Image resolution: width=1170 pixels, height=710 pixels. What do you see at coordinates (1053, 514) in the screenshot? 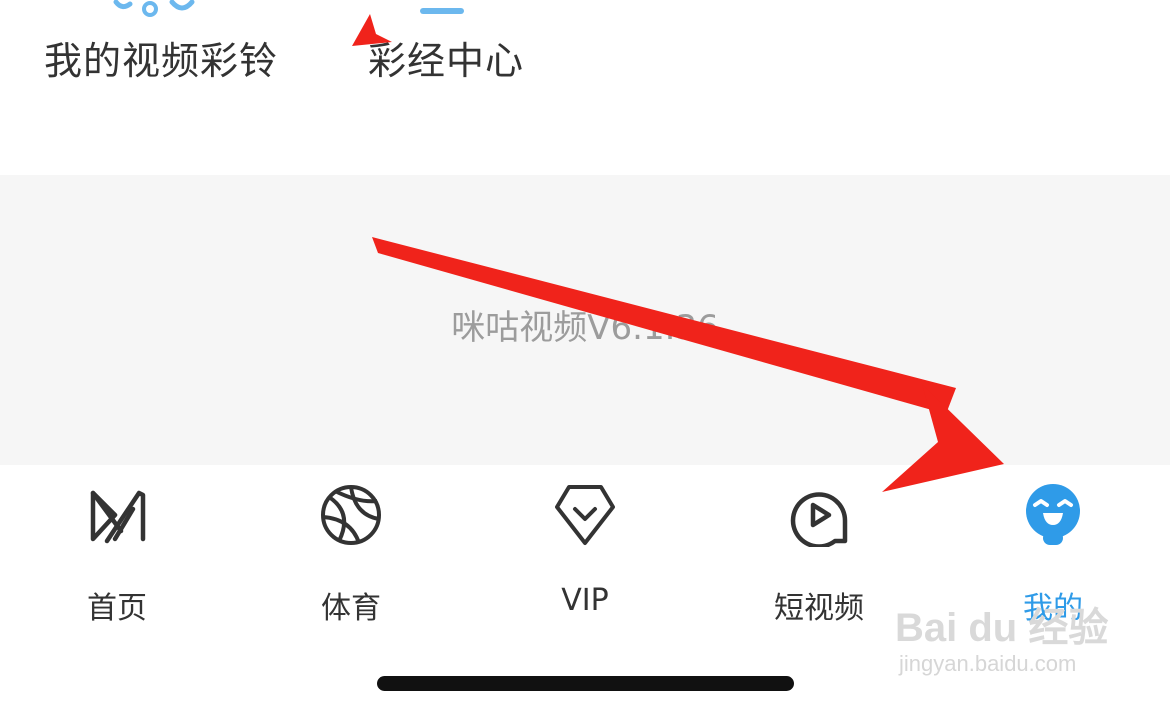
I see `smiley-face-icon` at bounding box center [1053, 514].